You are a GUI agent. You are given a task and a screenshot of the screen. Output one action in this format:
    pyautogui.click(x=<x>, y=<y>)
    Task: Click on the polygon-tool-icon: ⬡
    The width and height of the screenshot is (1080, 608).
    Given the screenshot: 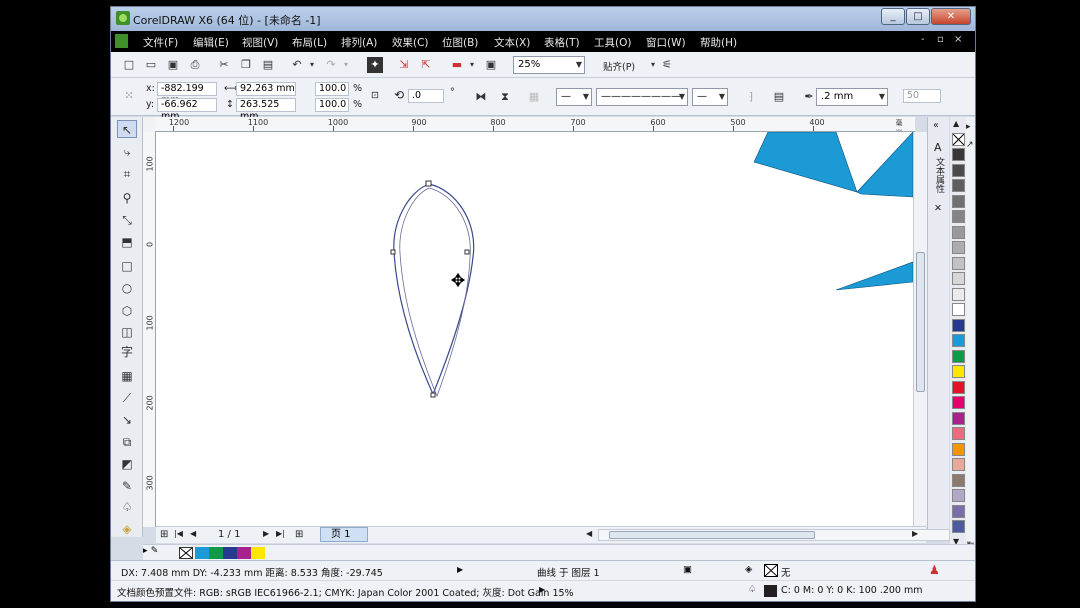 What is the action you would take?
    pyautogui.click(x=127, y=311)
    